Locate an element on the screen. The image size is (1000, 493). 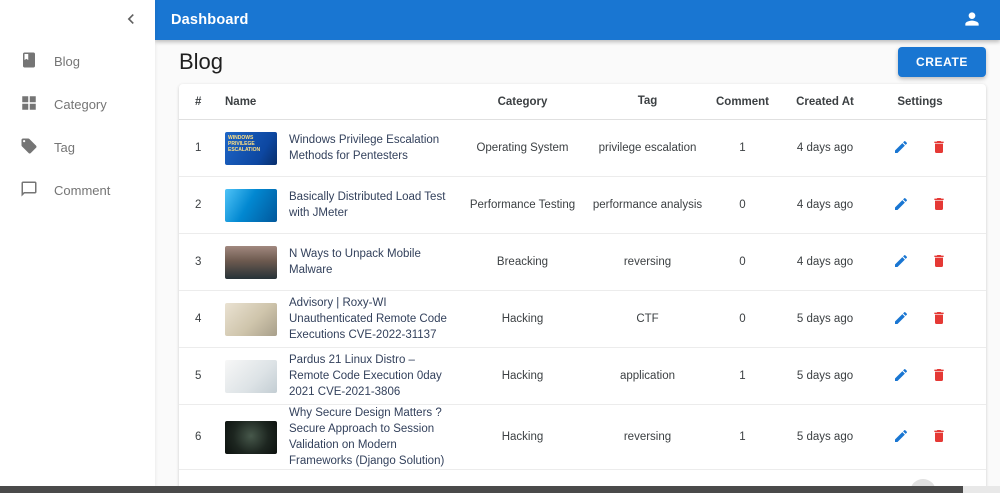
sidebar-item-comment: Comment is located at coordinates (77, 190).